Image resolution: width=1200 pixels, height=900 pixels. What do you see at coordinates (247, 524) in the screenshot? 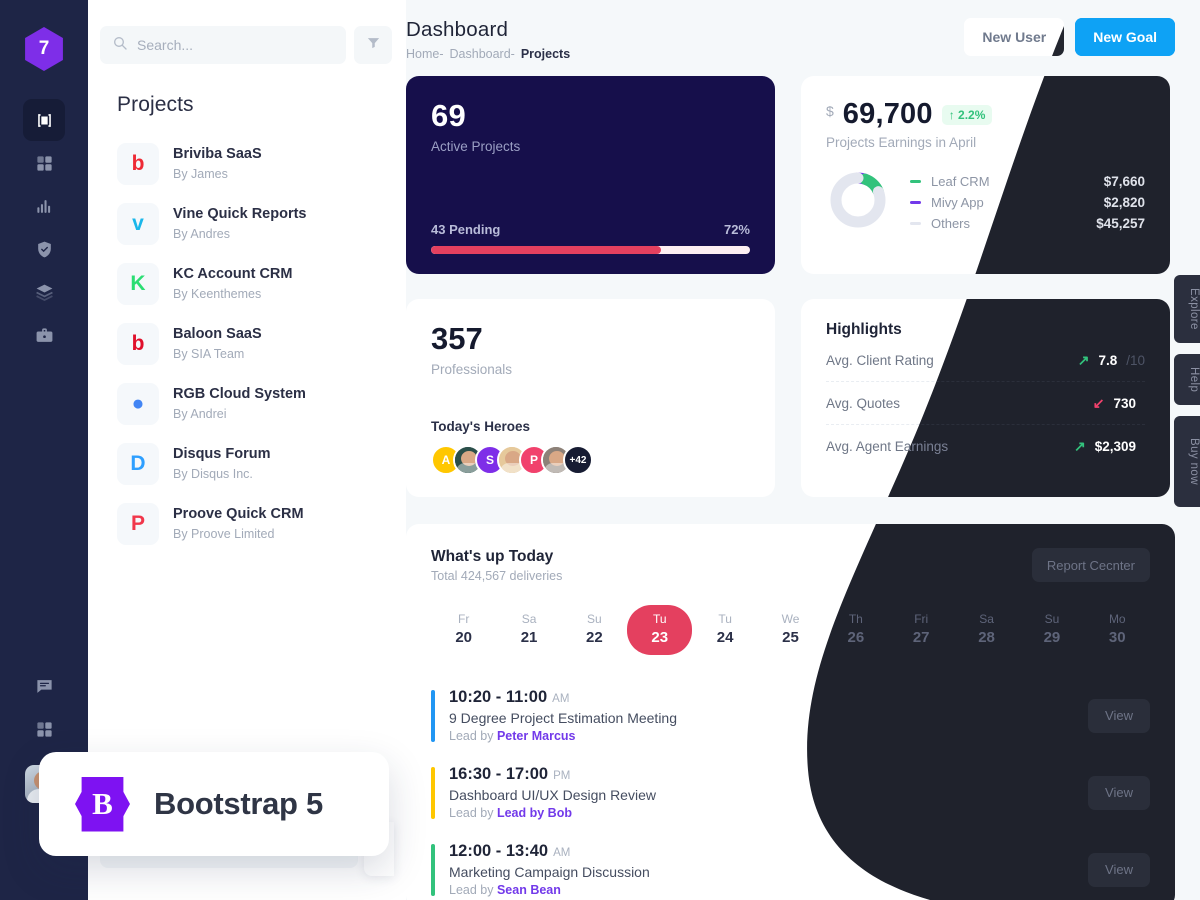
I see `list-item: P Proove Quick CRM By Proove Limited` at bounding box center [247, 524].